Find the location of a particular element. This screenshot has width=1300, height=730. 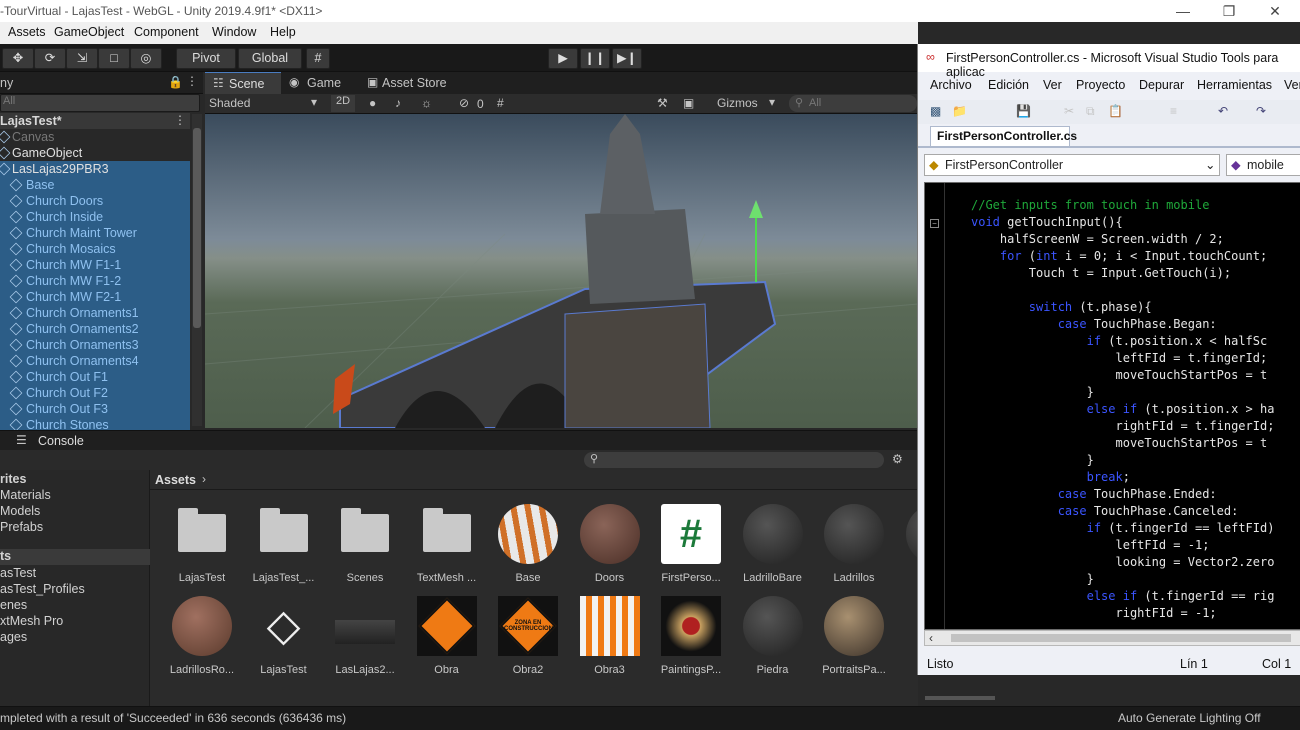

asset-tile: LadrilloBare is located at coordinates (773, 546).